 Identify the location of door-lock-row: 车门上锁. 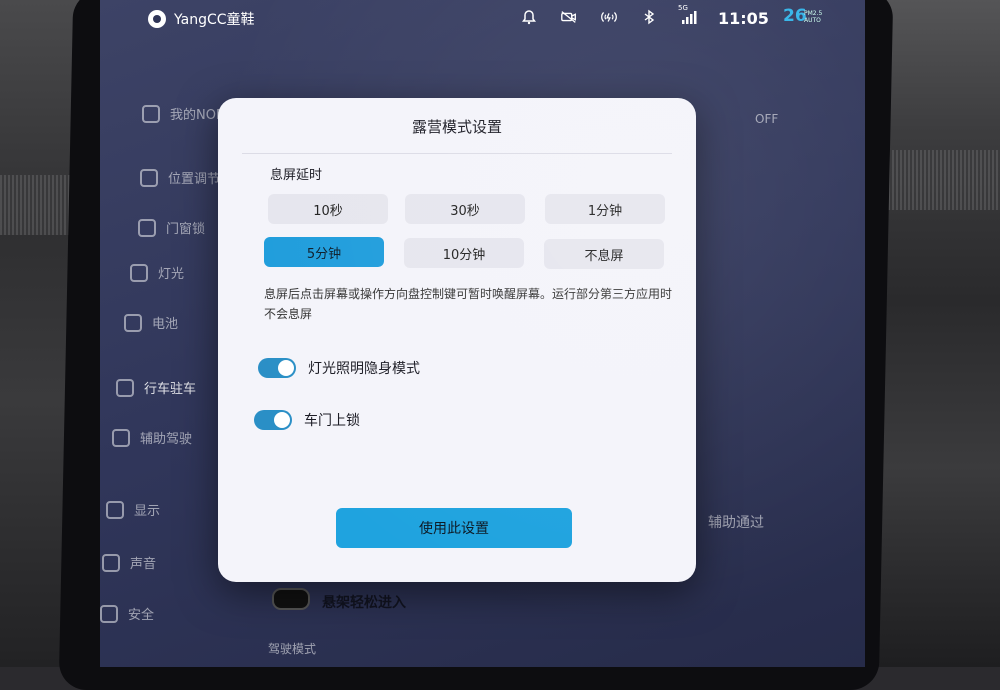
(307, 420).